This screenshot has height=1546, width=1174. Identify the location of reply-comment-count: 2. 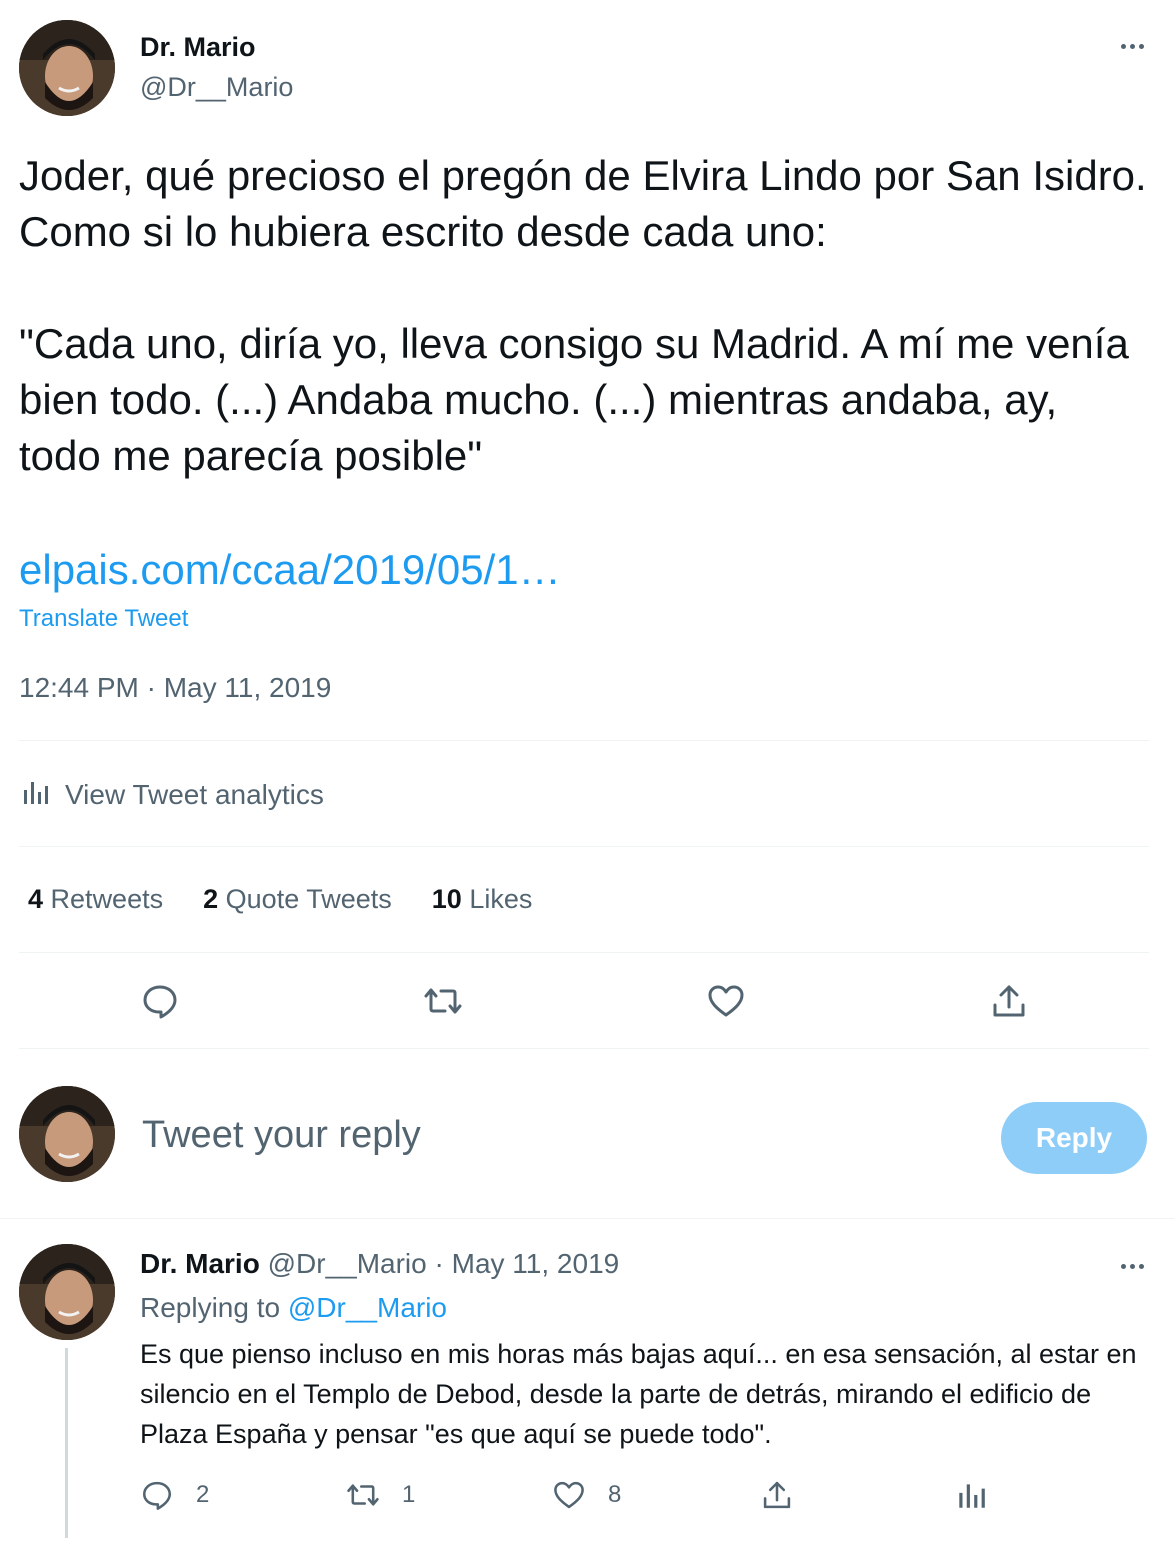
(203, 1494).